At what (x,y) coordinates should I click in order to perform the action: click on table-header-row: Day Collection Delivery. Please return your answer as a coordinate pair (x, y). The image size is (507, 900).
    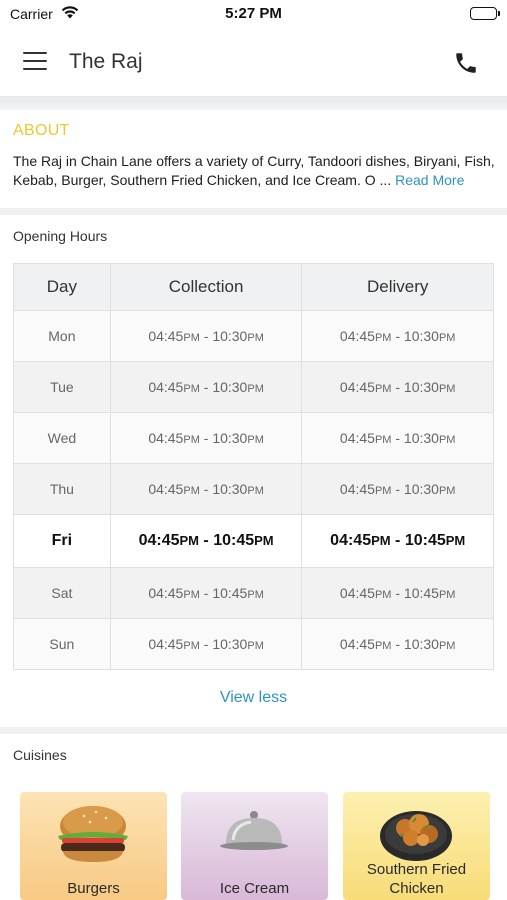
    Looking at the image, I should click on (253, 287).